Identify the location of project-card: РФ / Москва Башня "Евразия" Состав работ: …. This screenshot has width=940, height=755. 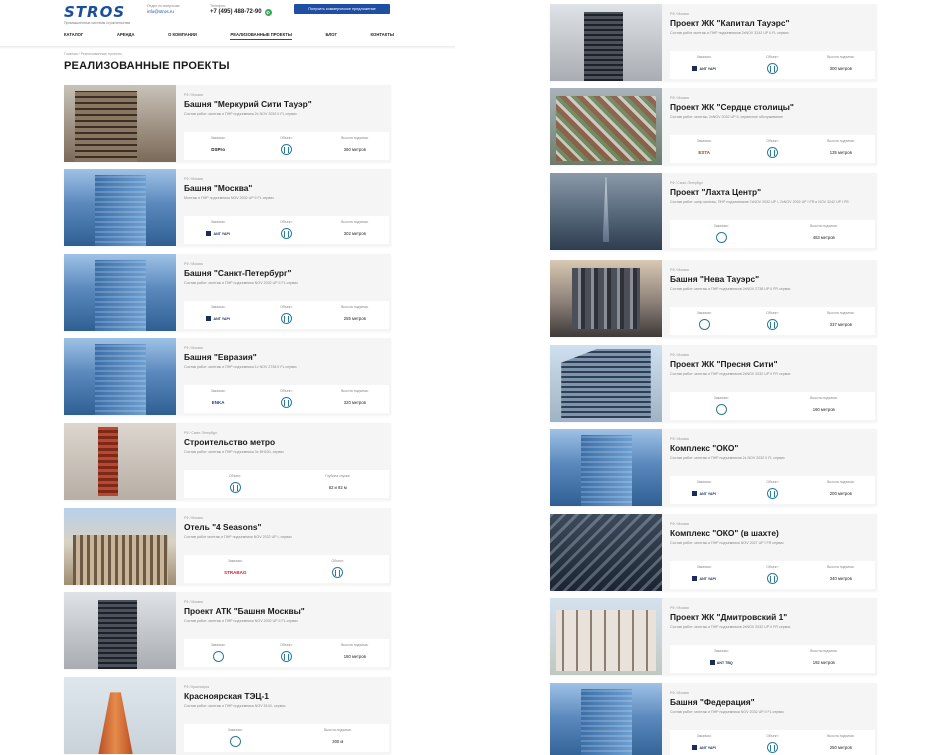
(227, 376).